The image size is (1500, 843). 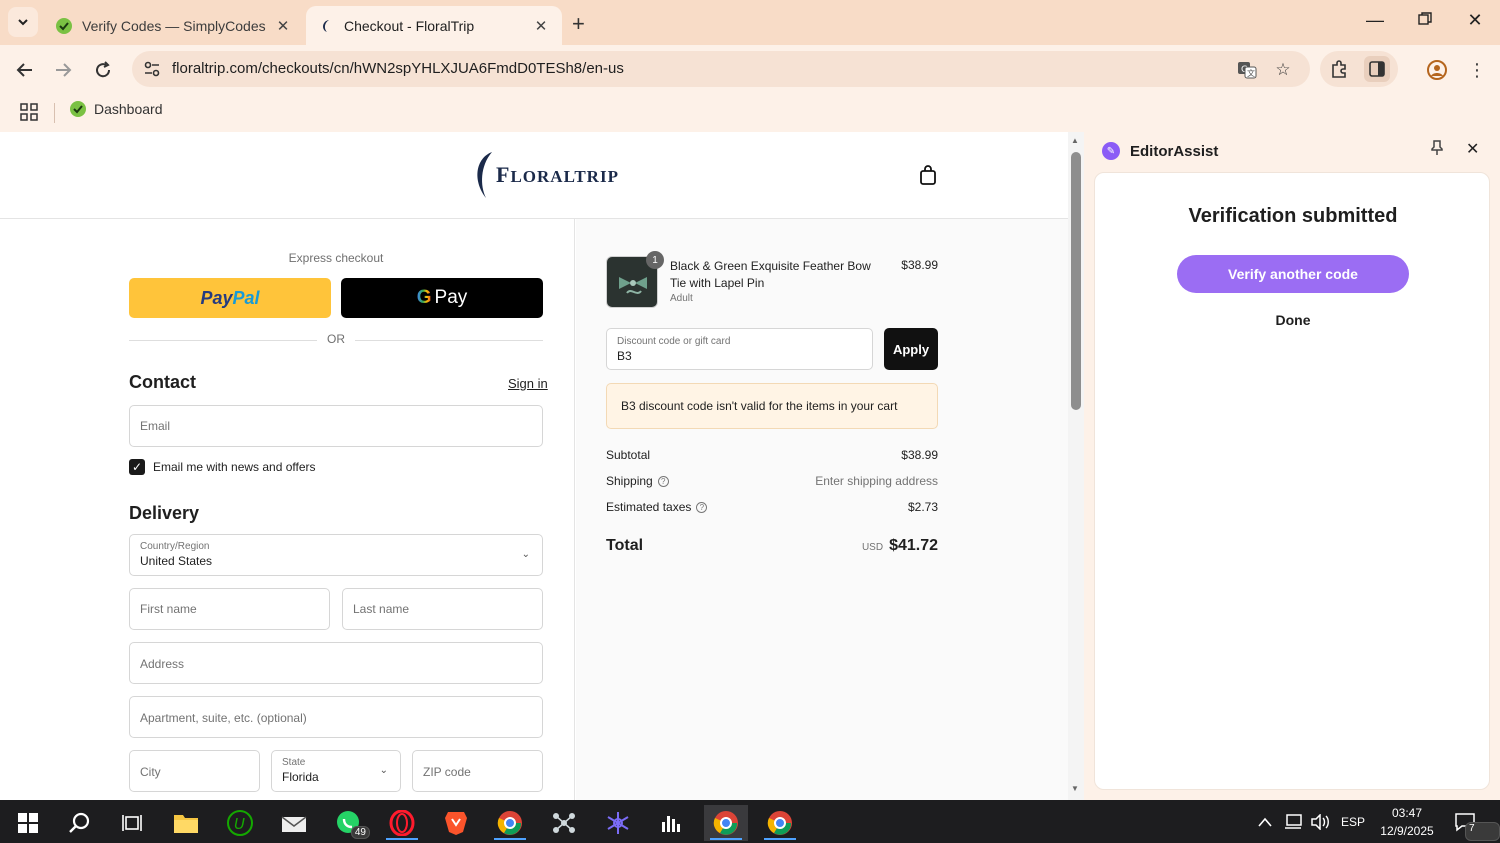 I want to click on side-panel-icon, so click(x=1377, y=69).